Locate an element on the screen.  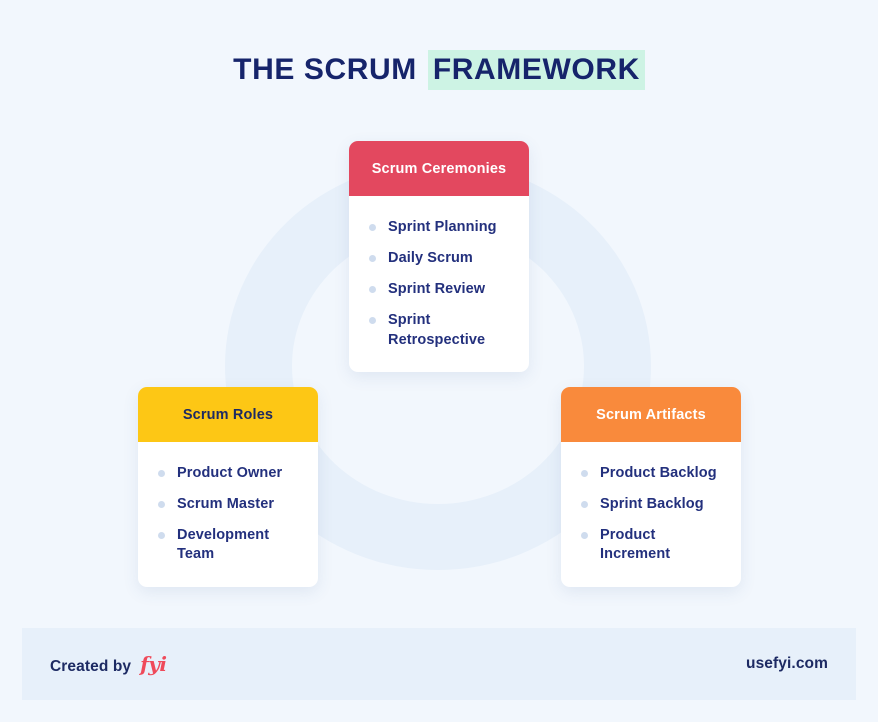
list-item-label: Scrum Master is located at coordinates (226, 504).